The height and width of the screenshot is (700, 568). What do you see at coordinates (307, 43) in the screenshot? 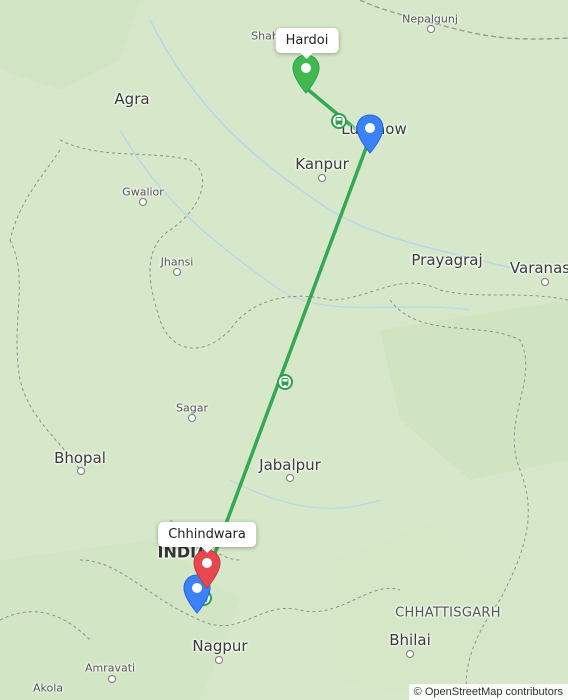
I see `callout-hardoi: Hardoi` at bounding box center [307, 43].